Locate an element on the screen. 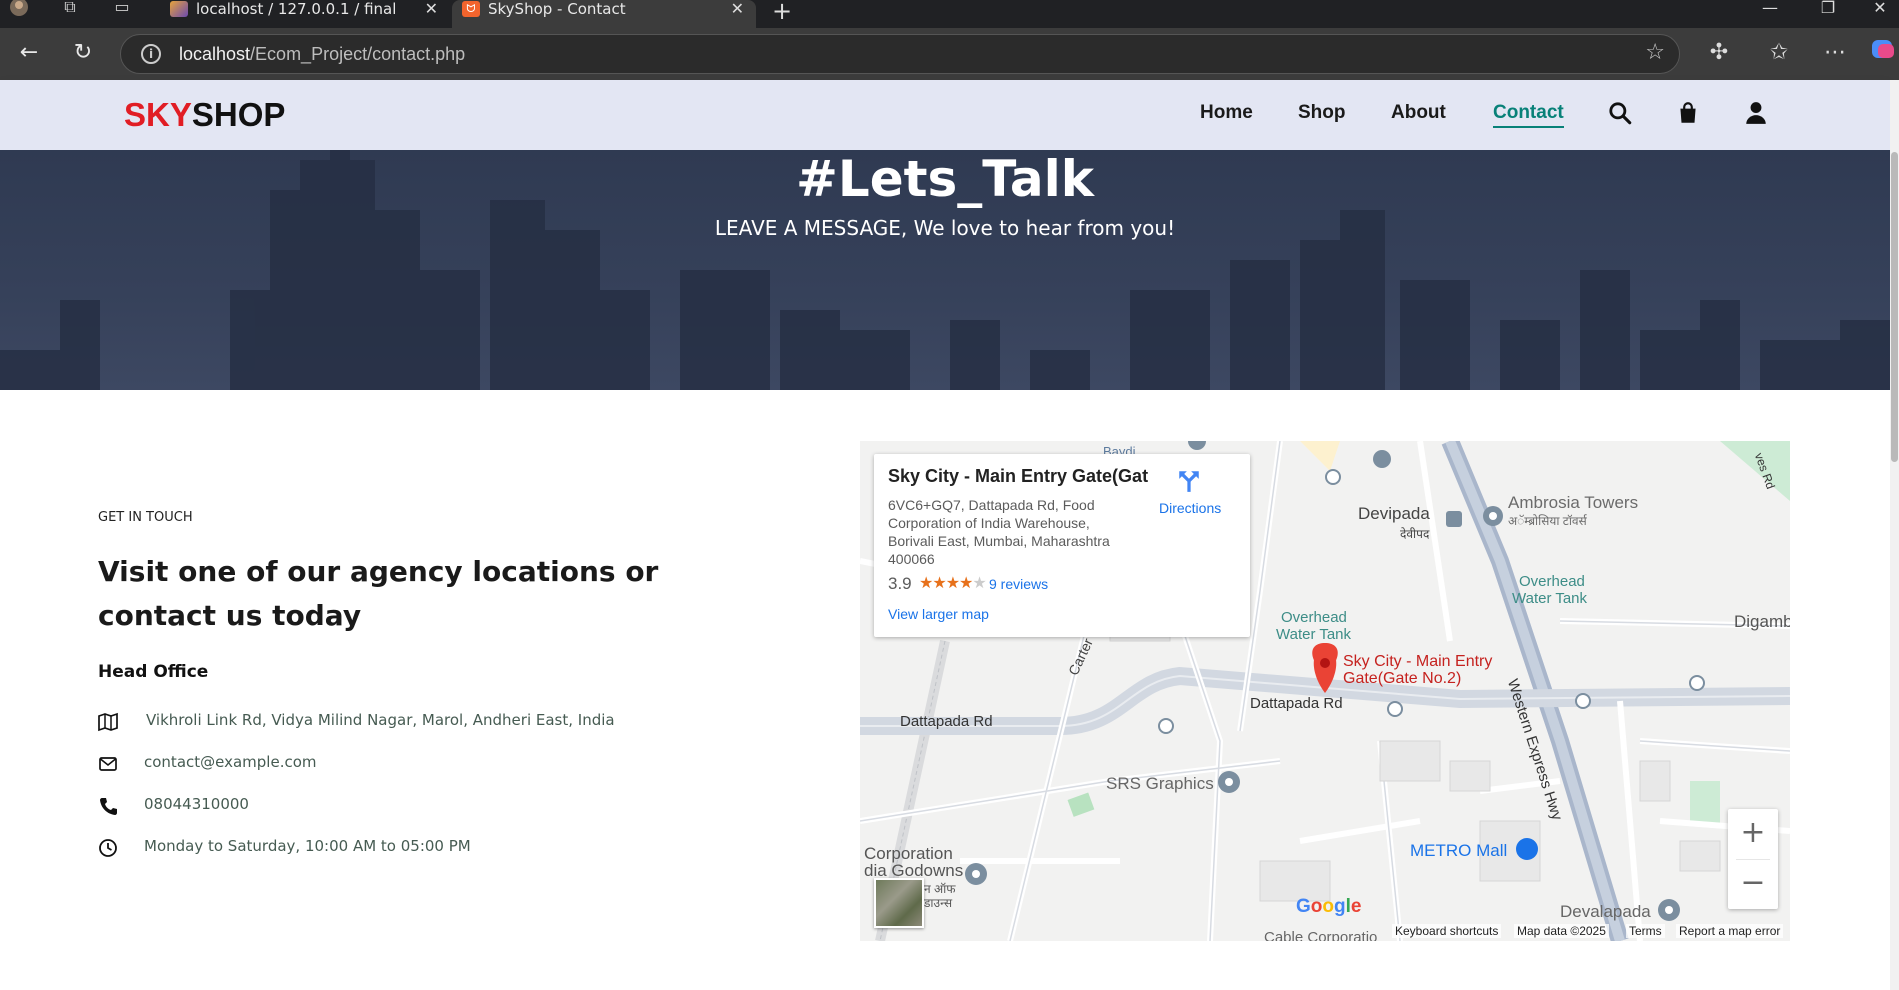 This screenshot has width=1899, height=990. user-icon is located at coordinates (1756, 113).